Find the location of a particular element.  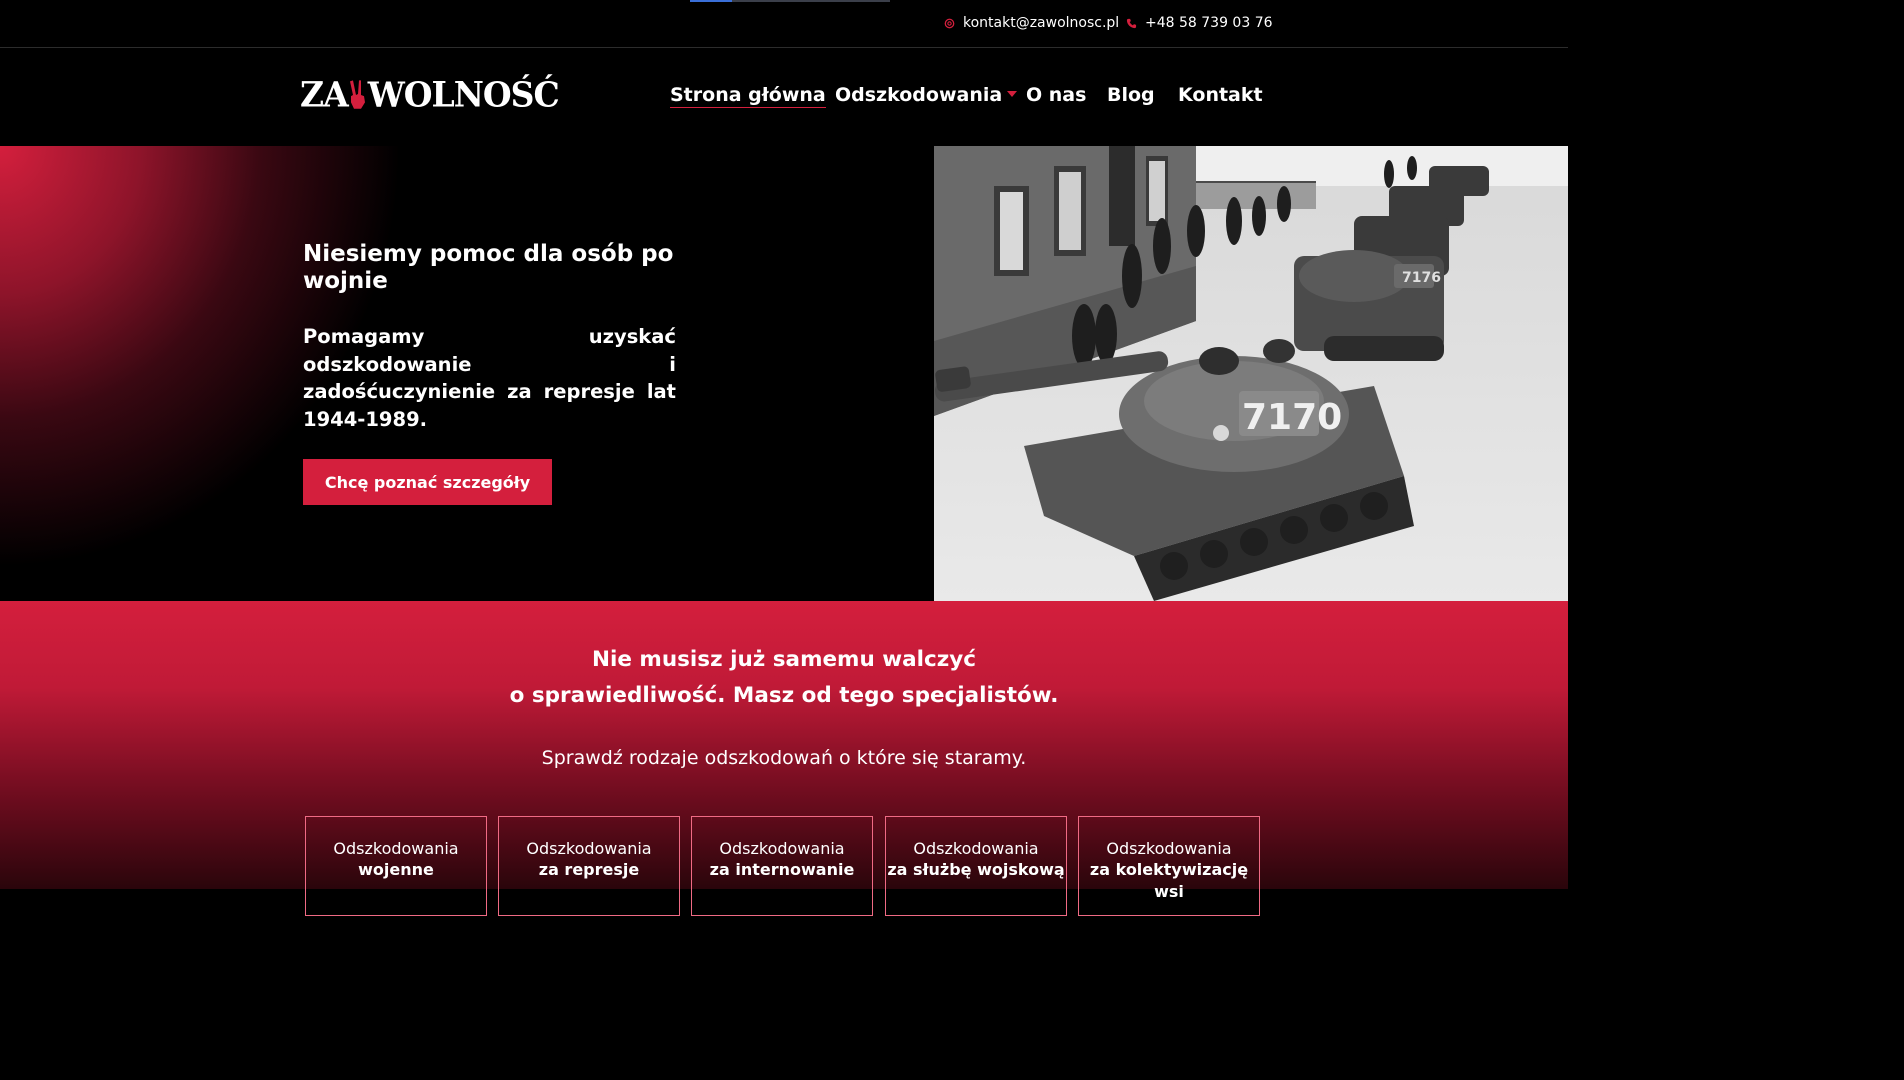

service-card-title: za internowanie is located at coordinates (782, 869).